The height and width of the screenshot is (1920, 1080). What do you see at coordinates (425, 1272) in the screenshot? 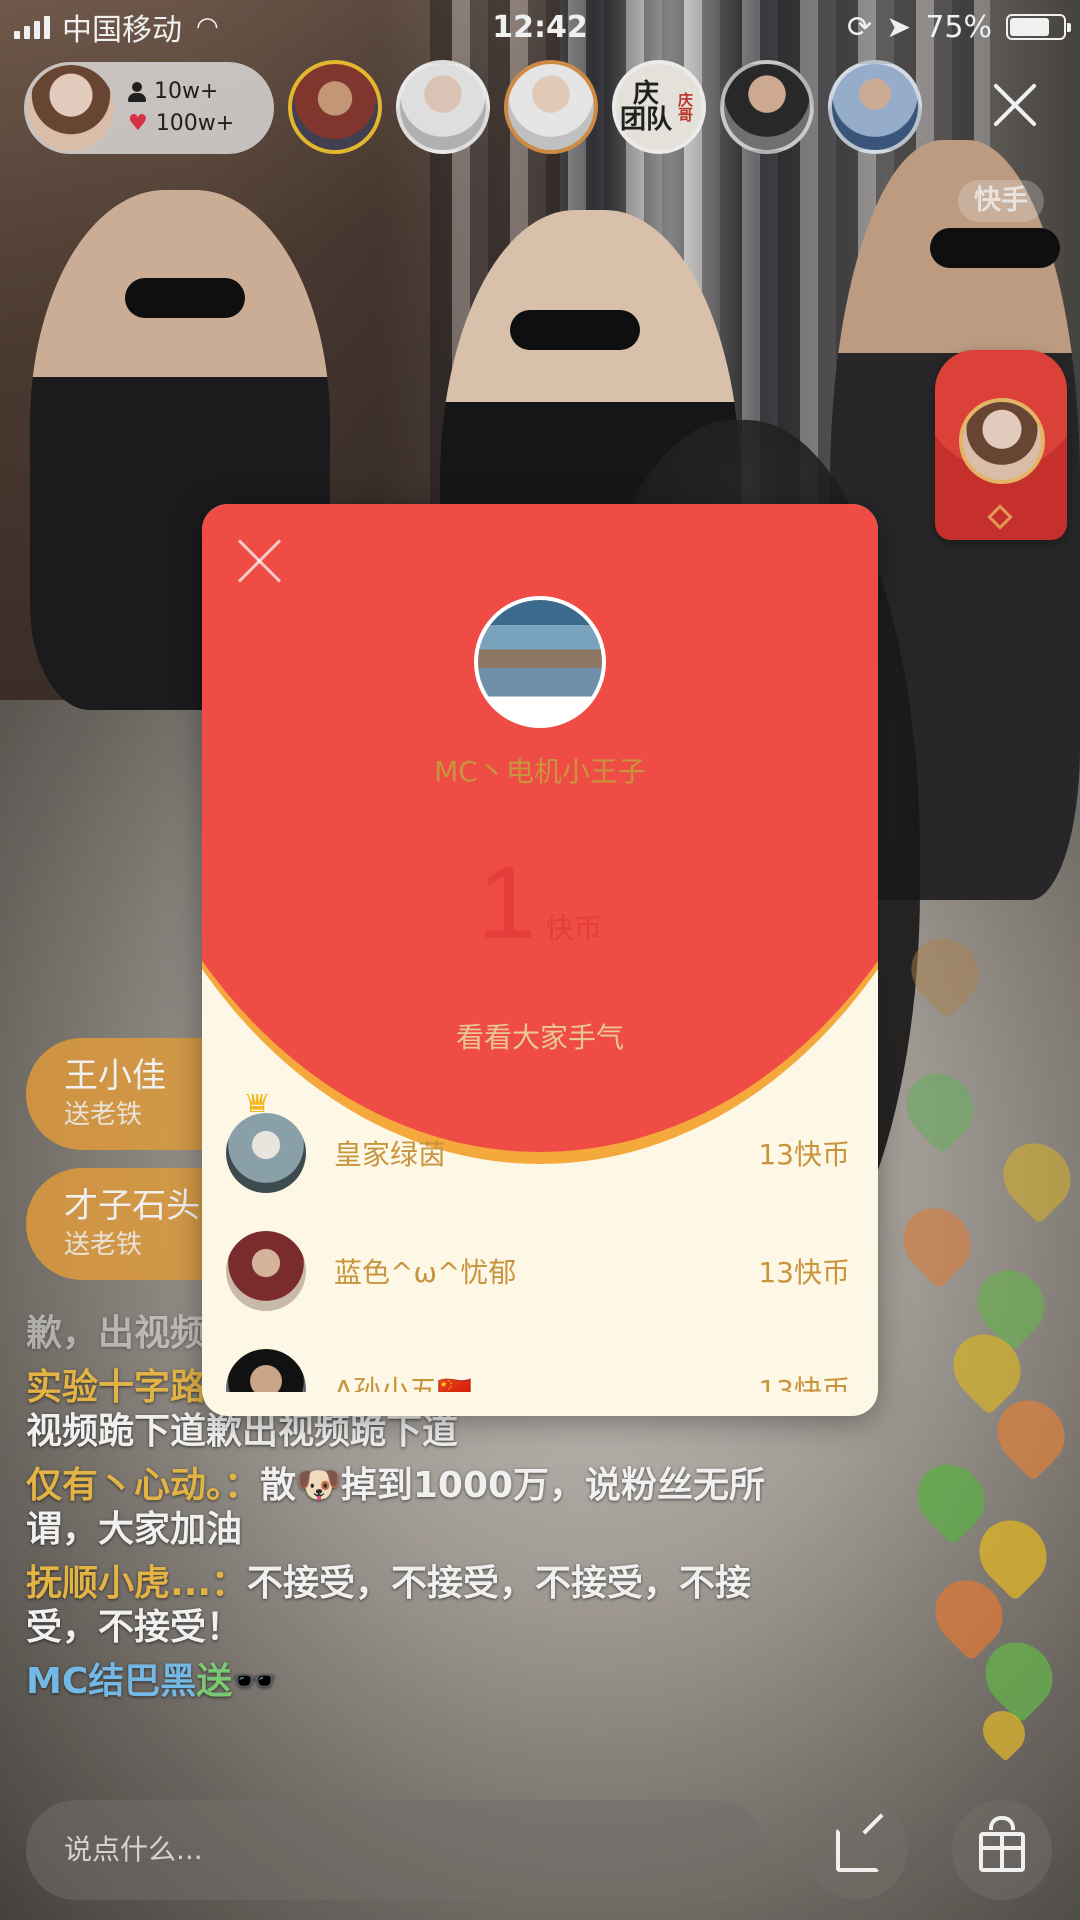
I see `luck-user-name: 蓝色^ω^忧郁` at bounding box center [425, 1272].